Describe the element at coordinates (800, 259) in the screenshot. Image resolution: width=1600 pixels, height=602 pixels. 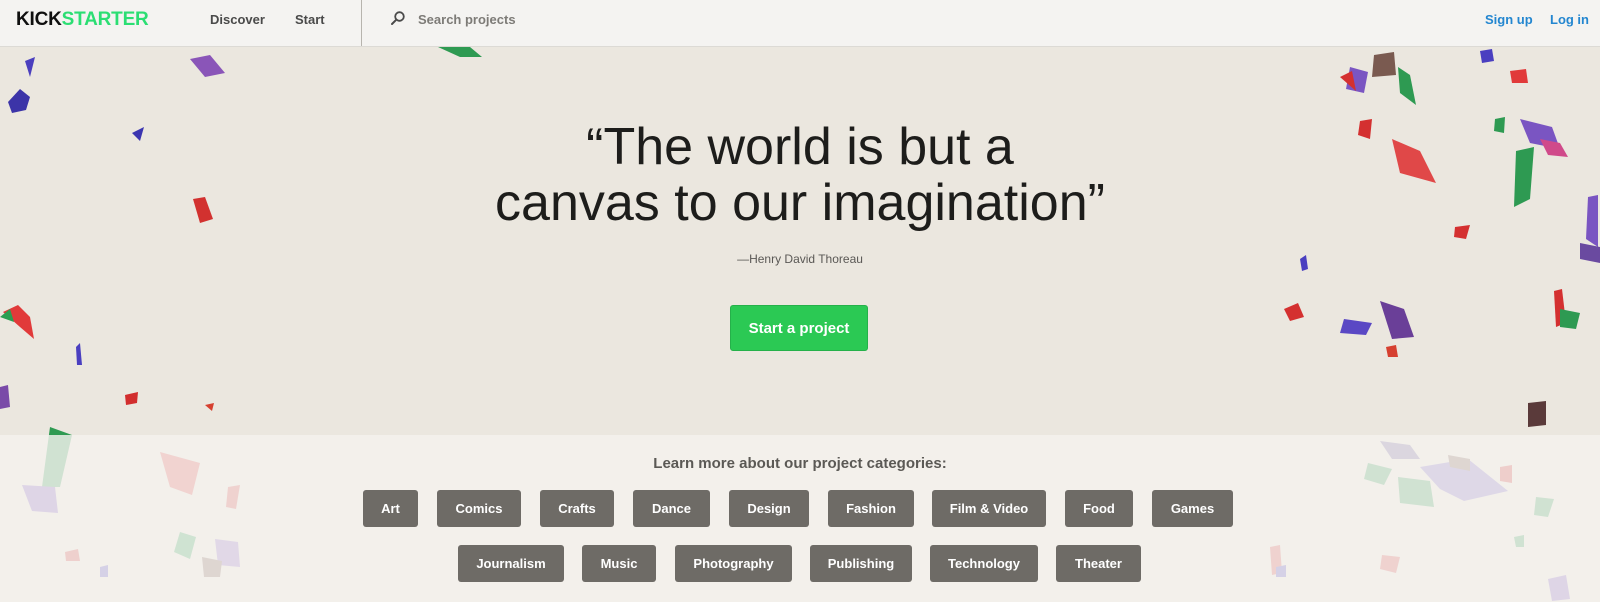
I see `quote-attribution: —Henry David Thoreau` at that location.